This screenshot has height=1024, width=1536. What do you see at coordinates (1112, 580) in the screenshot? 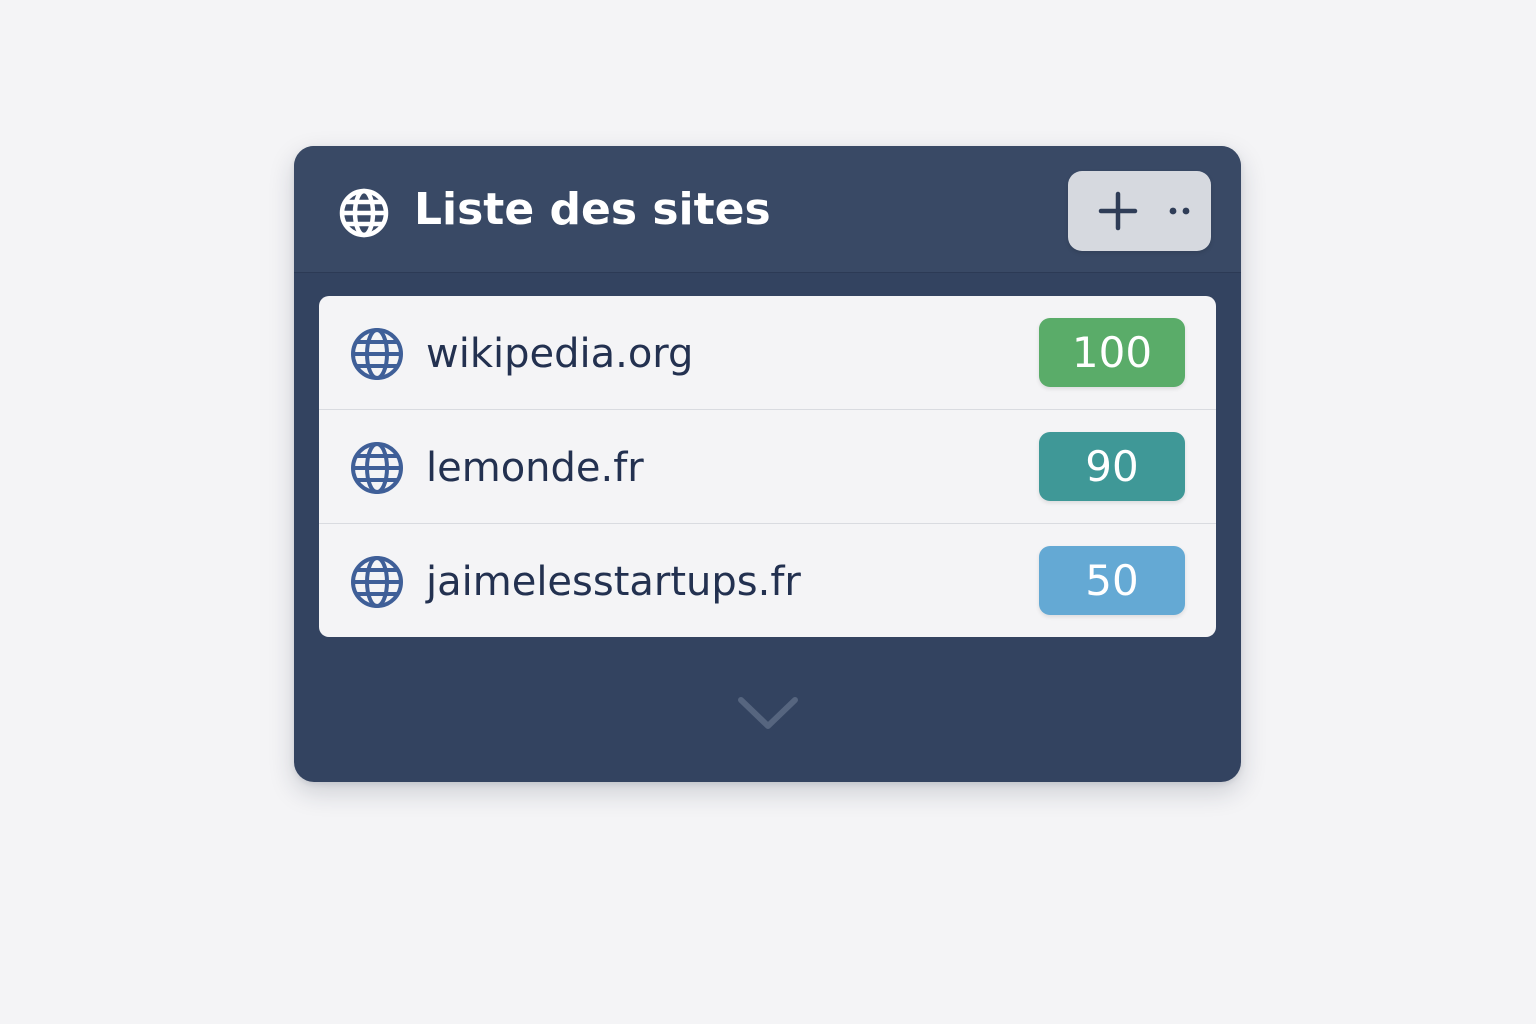
I see `score-badge: 50` at bounding box center [1112, 580].